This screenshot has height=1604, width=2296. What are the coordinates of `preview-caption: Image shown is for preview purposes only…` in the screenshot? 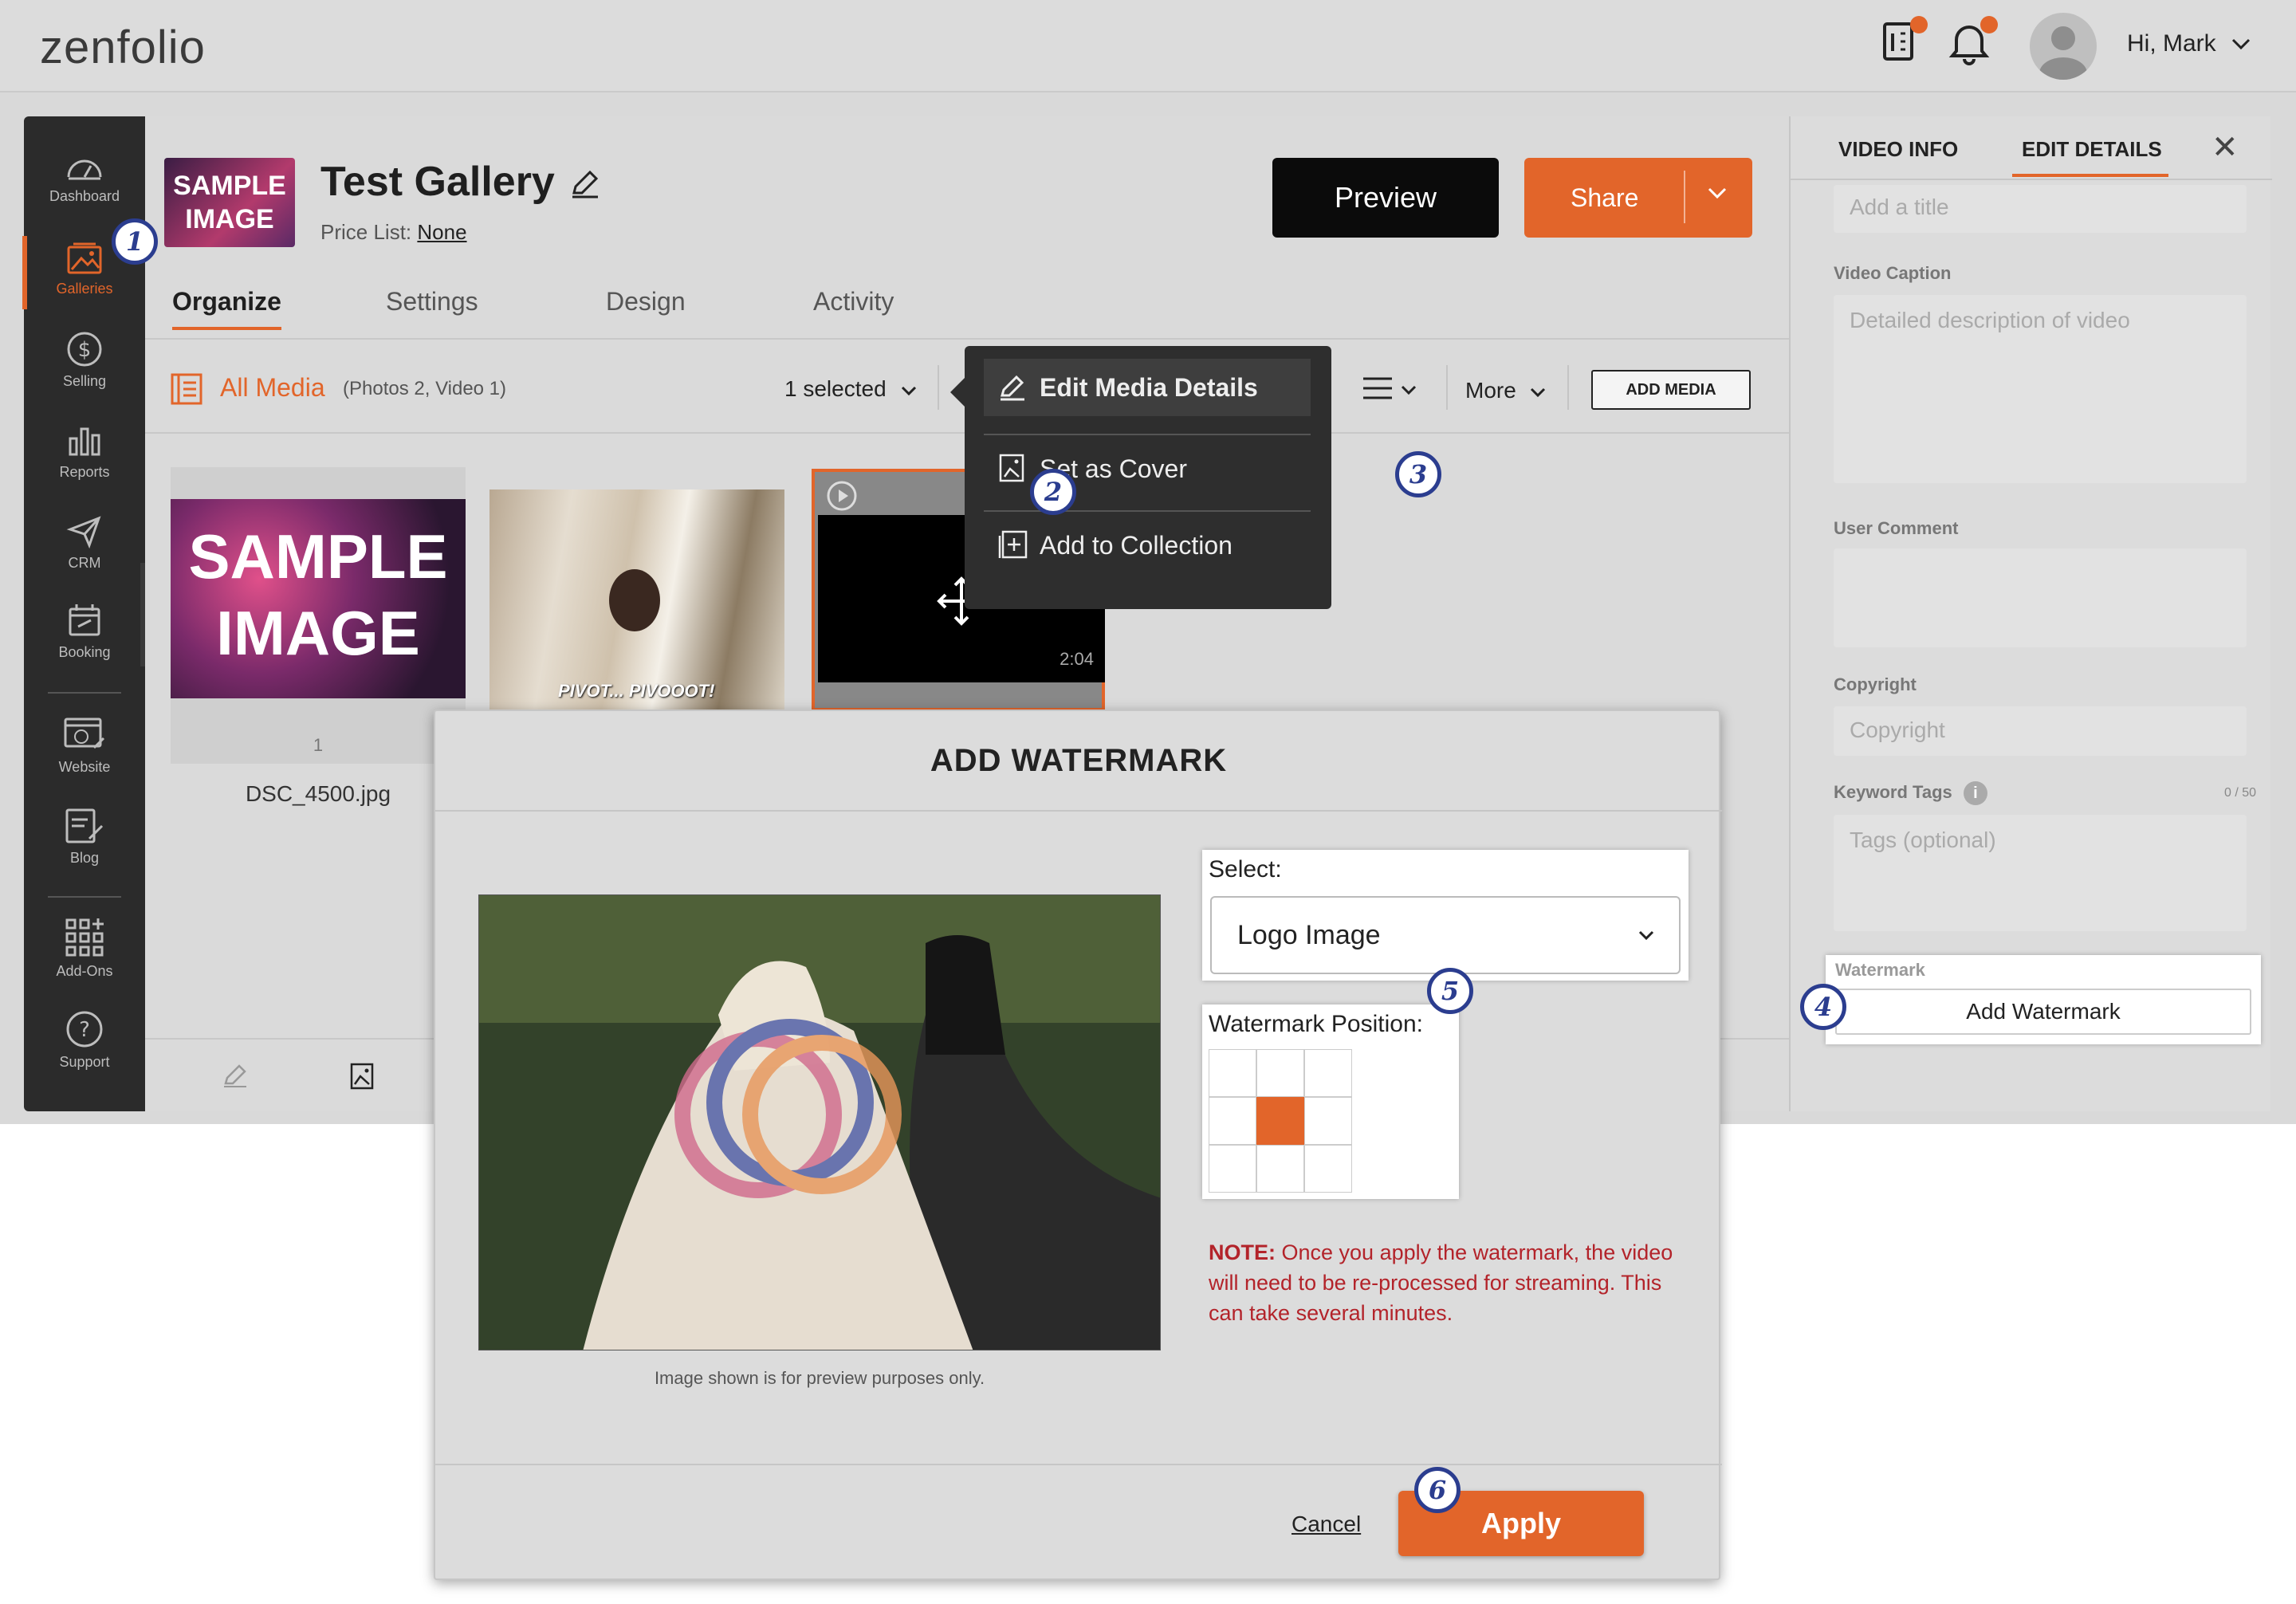 It's located at (820, 1378).